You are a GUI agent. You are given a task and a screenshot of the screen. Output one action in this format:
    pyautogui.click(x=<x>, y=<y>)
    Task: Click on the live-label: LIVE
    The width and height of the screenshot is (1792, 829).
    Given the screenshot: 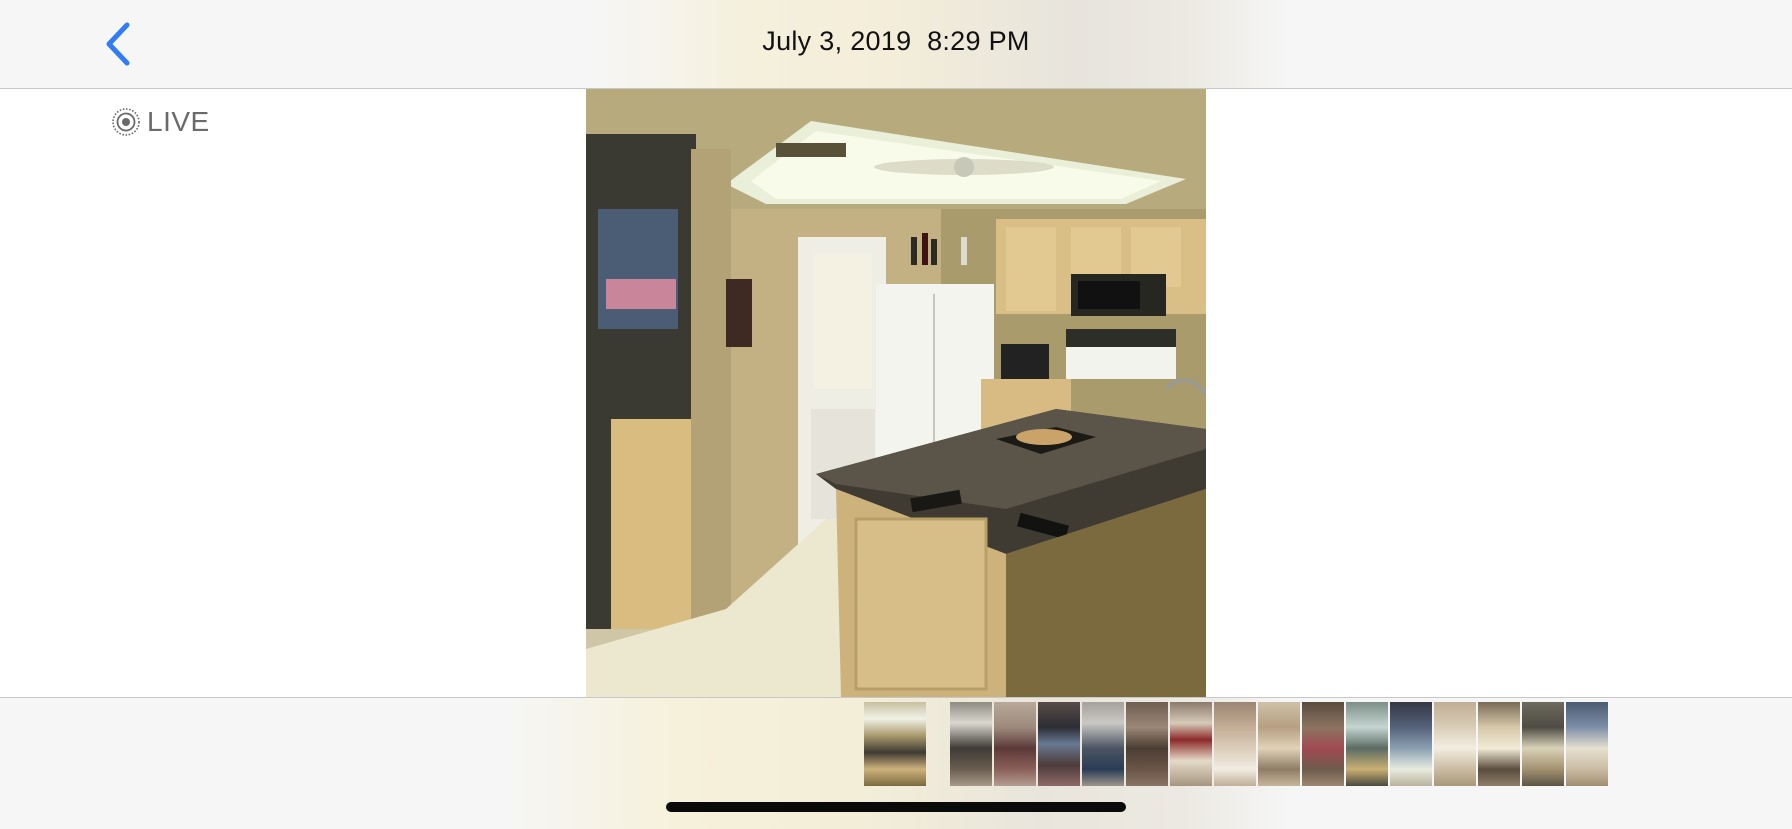 What is the action you would take?
    pyautogui.click(x=178, y=121)
    